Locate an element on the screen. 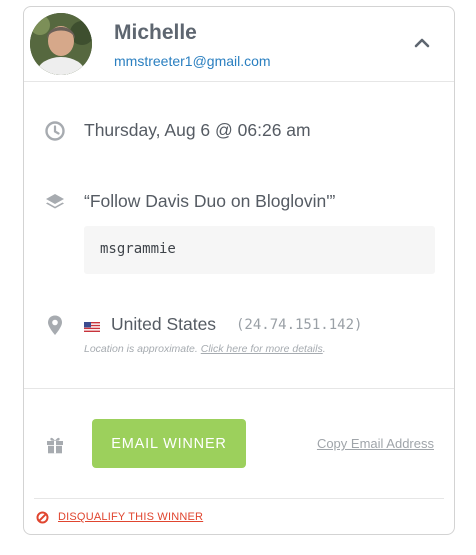 The width and height of the screenshot is (476, 555). us-flag-icon is located at coordinates (92, 325).